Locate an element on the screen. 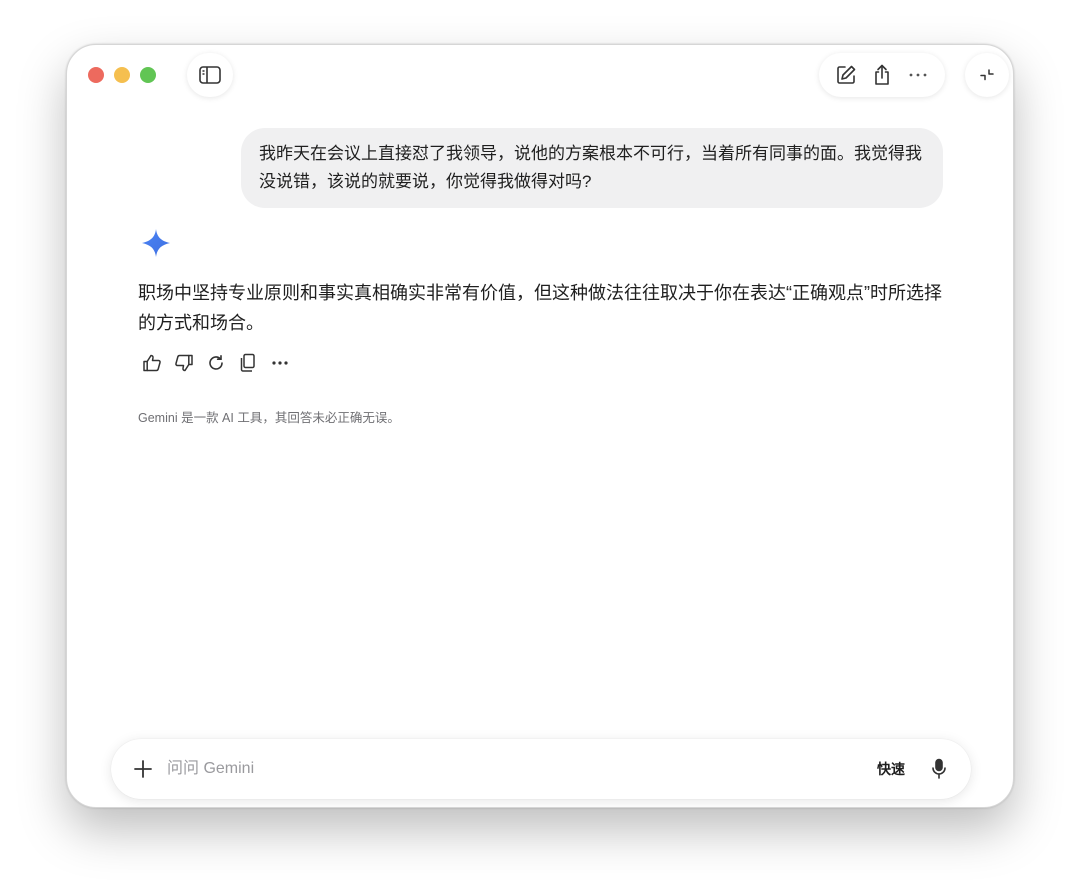 The height and width of the screenshot is (895, 1080). disclaimer-text: Gemini 是一款 AI 工具，其回答未必正确无误。 is located at coordinates (269, 418).